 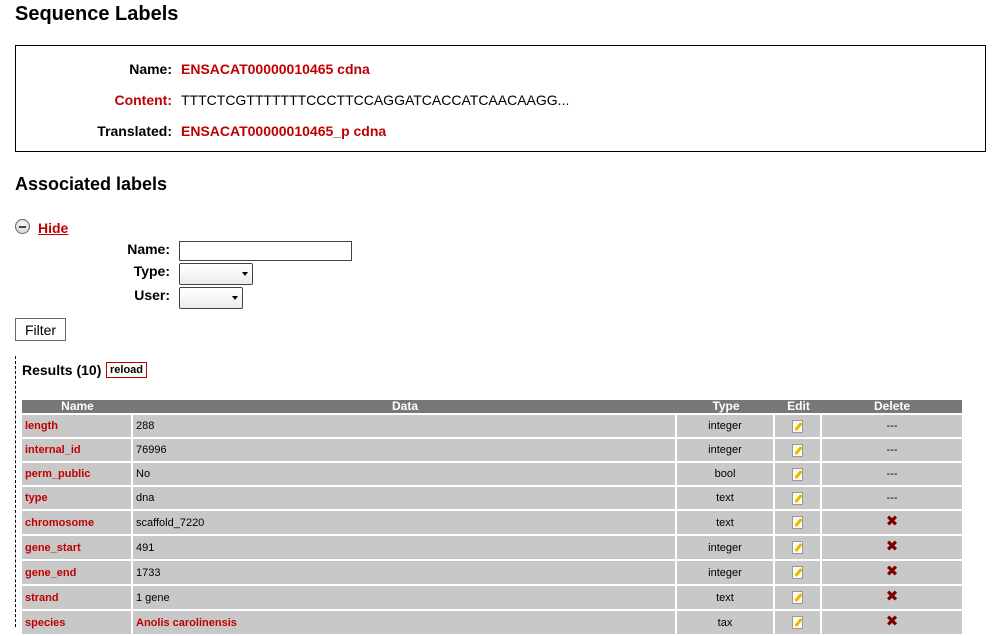 What do you see at coordinates (53, 228) in the screenshot?
I see `hide-link: Hide` at bounding box center [53, 228].